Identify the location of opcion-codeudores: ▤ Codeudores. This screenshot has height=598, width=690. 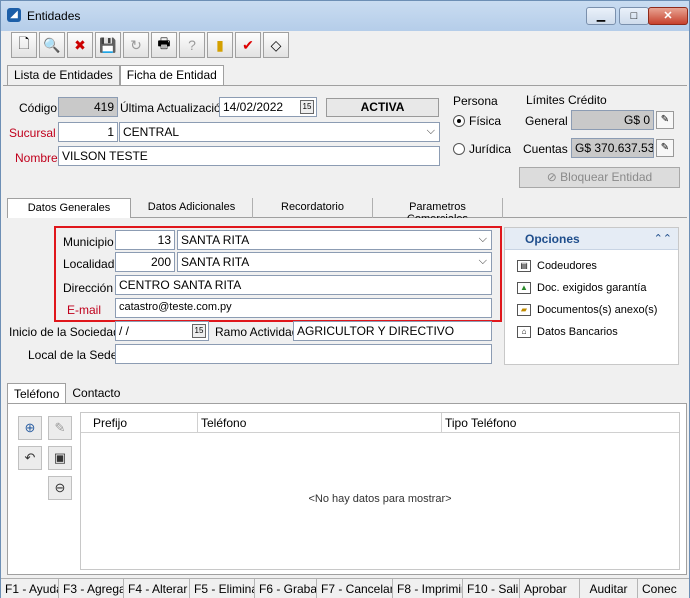
(557, 266).